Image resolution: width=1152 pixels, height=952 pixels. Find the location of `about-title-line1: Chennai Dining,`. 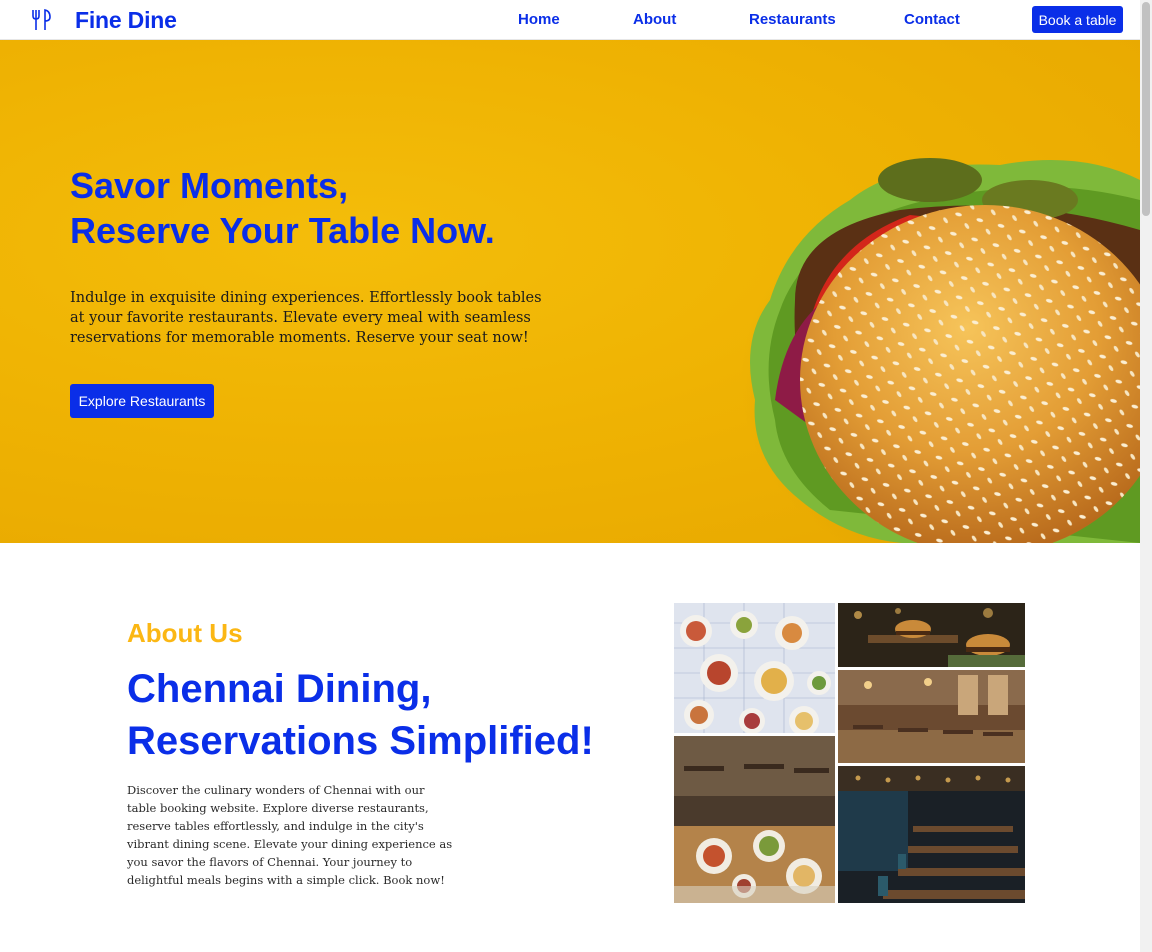

about-title-line1: Chennai Dining, is located at coordinates (279, 689).